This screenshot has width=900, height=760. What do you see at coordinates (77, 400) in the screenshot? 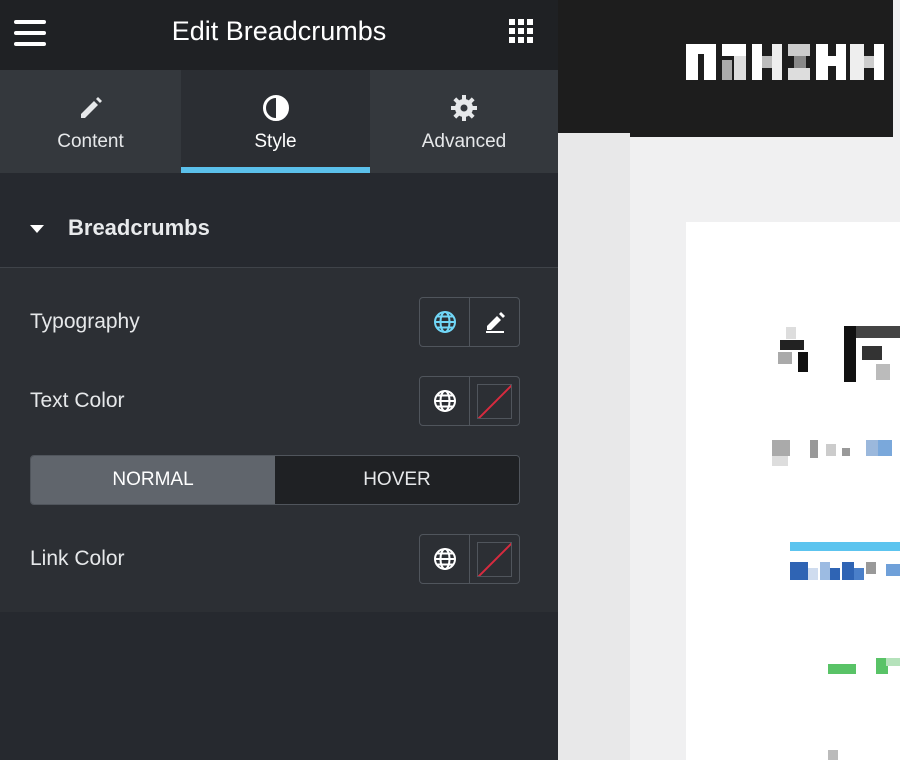
I see `text-color-label: Text Color` at bounding box center [77, 400].